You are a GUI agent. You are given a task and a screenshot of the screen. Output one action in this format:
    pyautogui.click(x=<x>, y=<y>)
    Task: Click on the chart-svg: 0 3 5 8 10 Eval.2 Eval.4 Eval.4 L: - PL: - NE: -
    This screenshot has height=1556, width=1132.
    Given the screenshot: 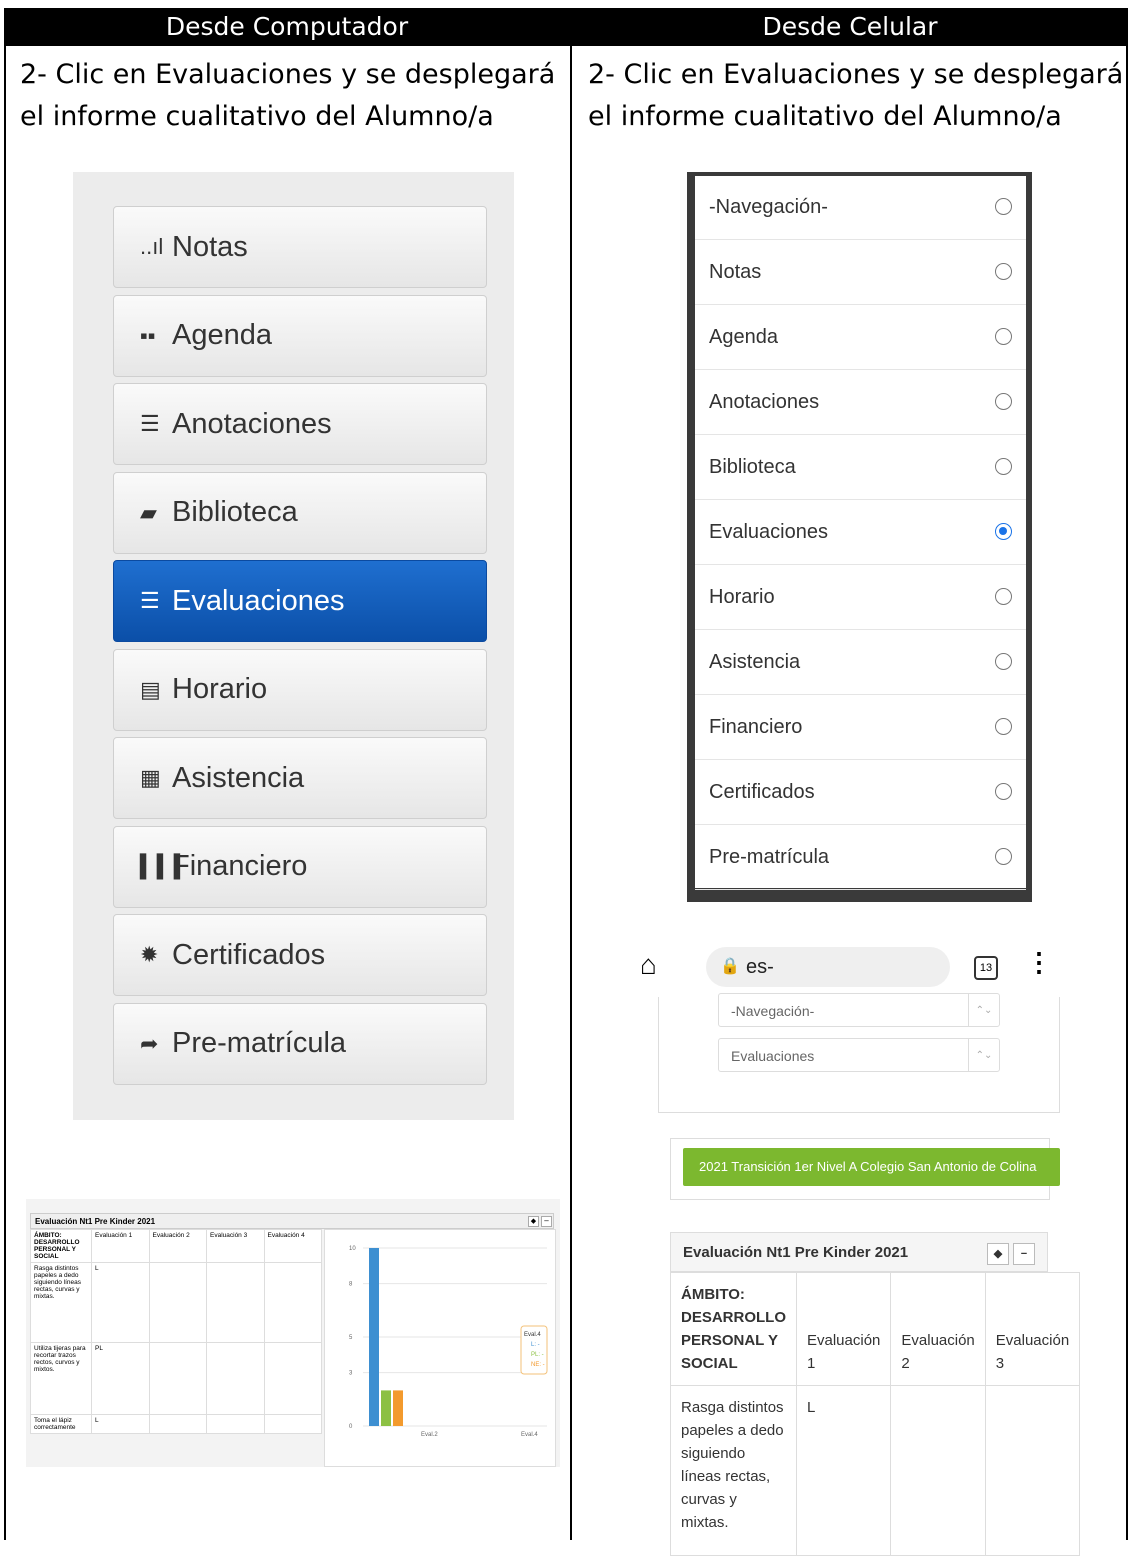 What is the action you would take?
    pyautogui.click(x=448, y=1342)
    